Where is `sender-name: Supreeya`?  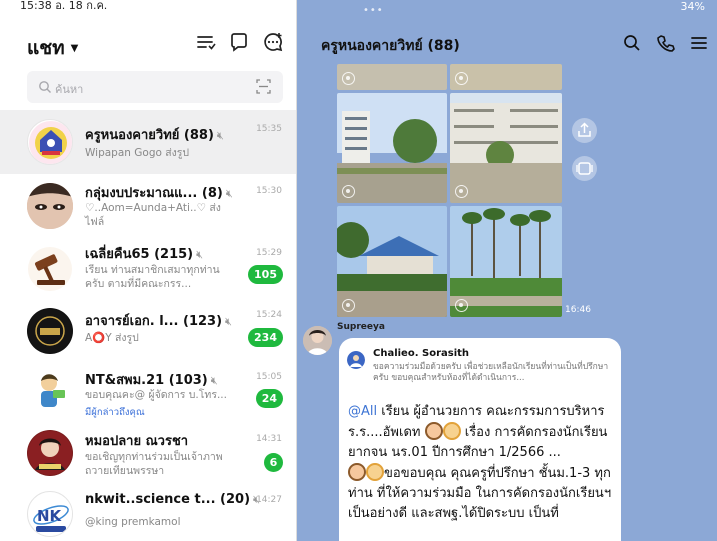 sender-name: Supreeya is located at coordinates (361, 327).